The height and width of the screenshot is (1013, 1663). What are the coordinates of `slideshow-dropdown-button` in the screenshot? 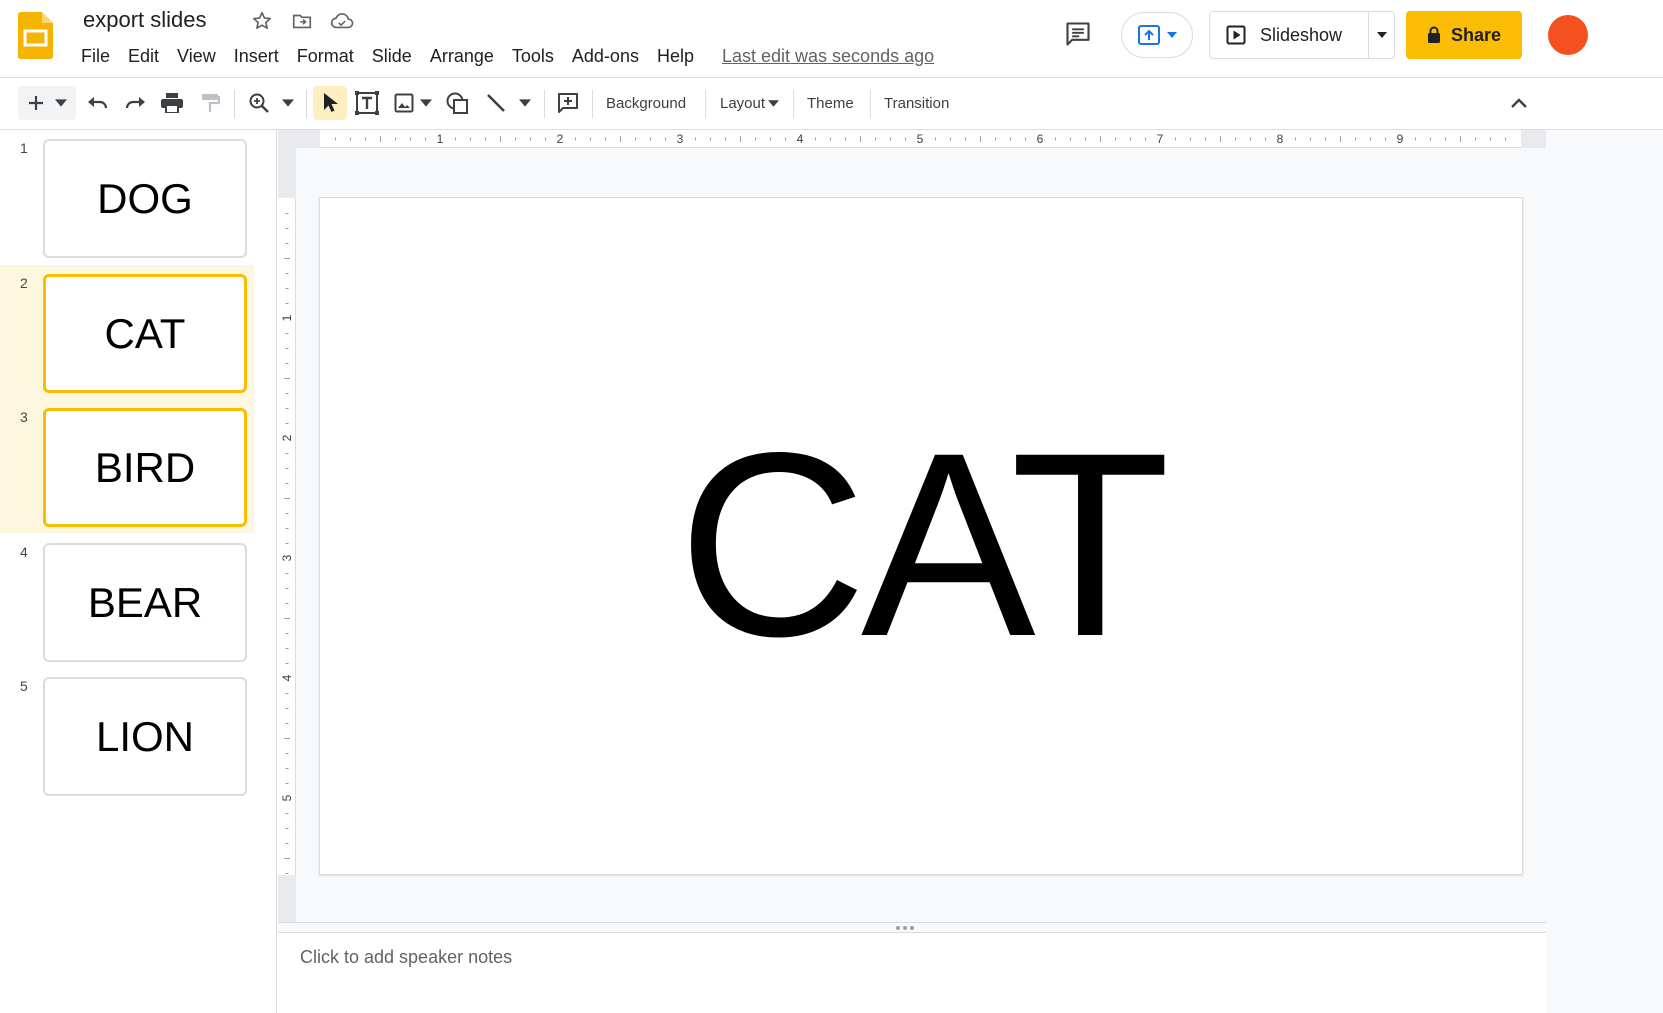 It's located at (1381, 35).